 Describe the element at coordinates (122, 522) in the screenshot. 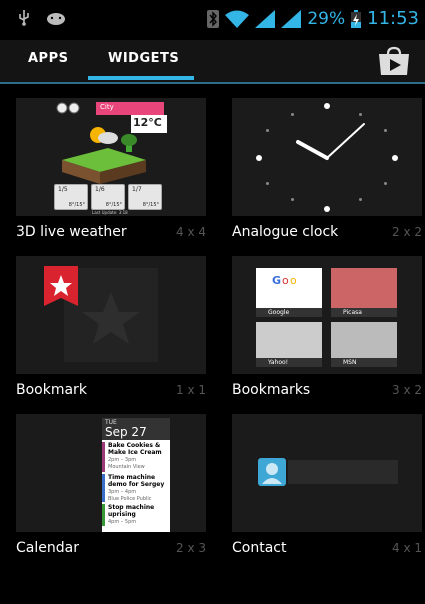

I see `calendar-event-time: 4pm – 5pm` at that location.